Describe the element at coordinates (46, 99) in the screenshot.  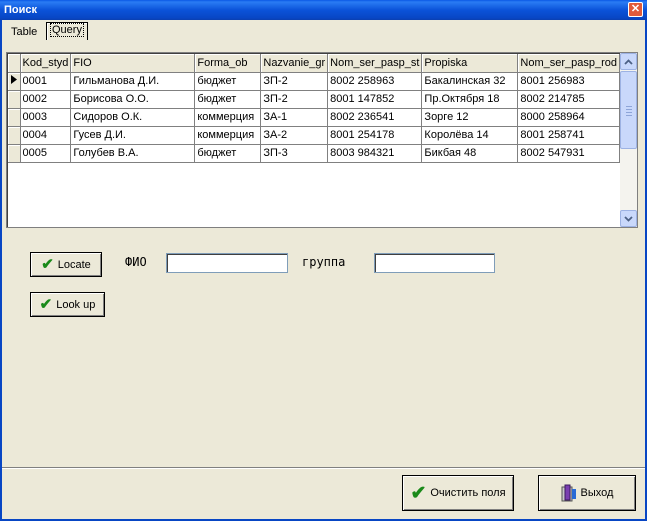
I see `table-cell: 0002` at that location.